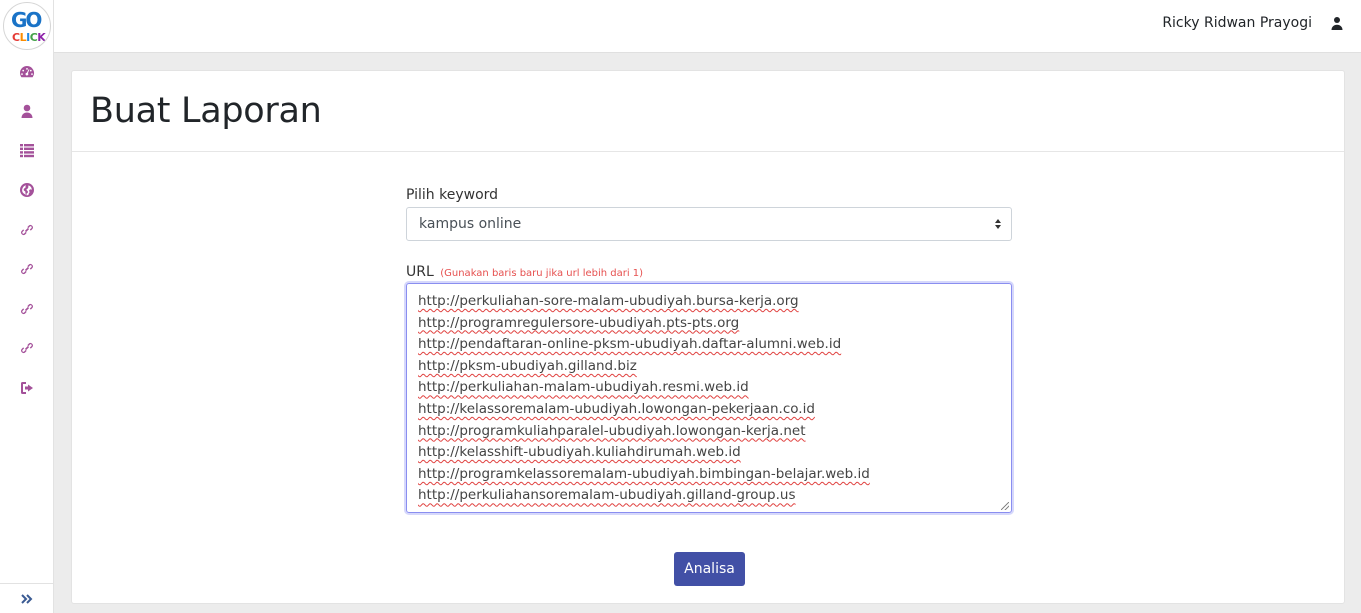 The height and width of the screenshot is (613, 1361). Describe the element at coordinates (420, 272) in the screenshot. I see `url-label: URL` at that location.